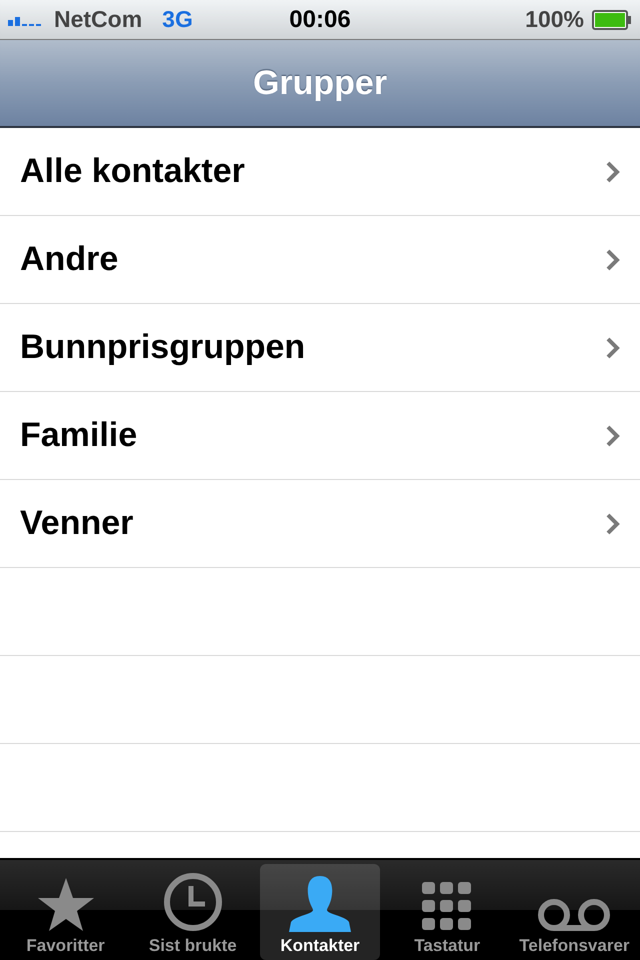 The height and width of the screenshot is (960, 640). Describe the element at coordinates (574, 915) in the screenshot. I see `voicemail-icon` at that location.